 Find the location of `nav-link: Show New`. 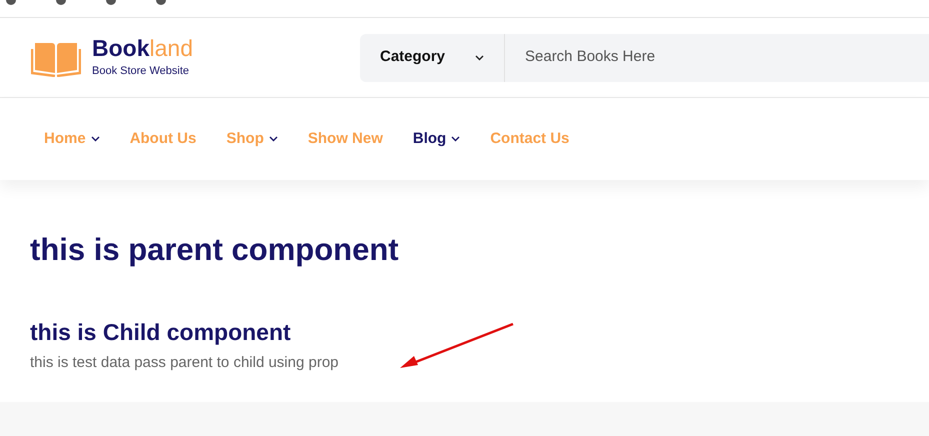

nav-link: Show New is located at coordinates (345, 139).